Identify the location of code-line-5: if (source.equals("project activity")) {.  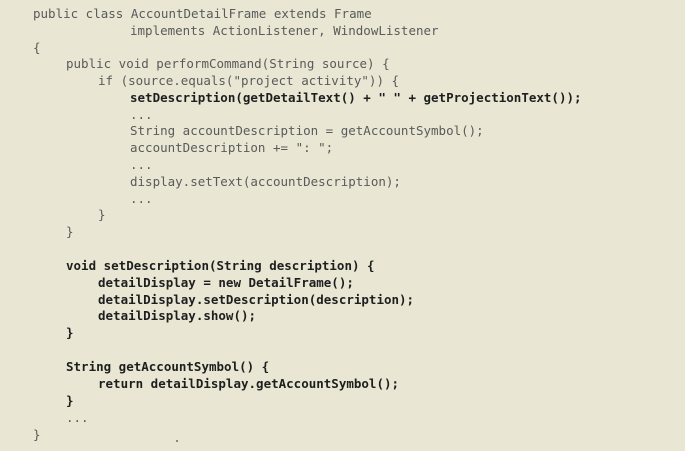
(249, 80).